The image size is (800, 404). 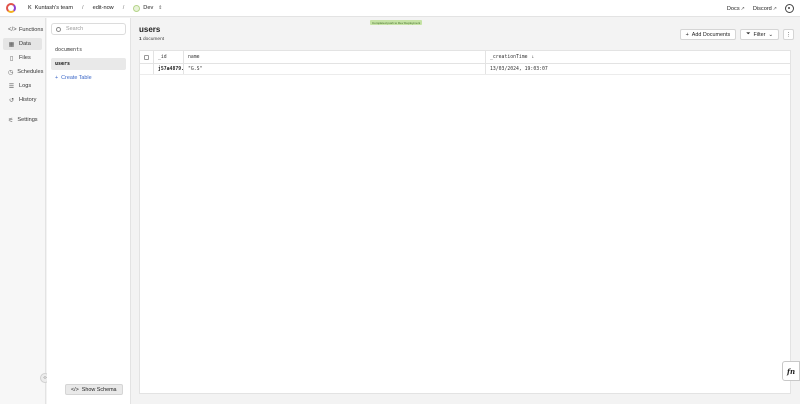 What do you see at coordinates (509, 57) in the screenshot?
I see `column-header-label: _creationTime` at bounding box center [509, 57].